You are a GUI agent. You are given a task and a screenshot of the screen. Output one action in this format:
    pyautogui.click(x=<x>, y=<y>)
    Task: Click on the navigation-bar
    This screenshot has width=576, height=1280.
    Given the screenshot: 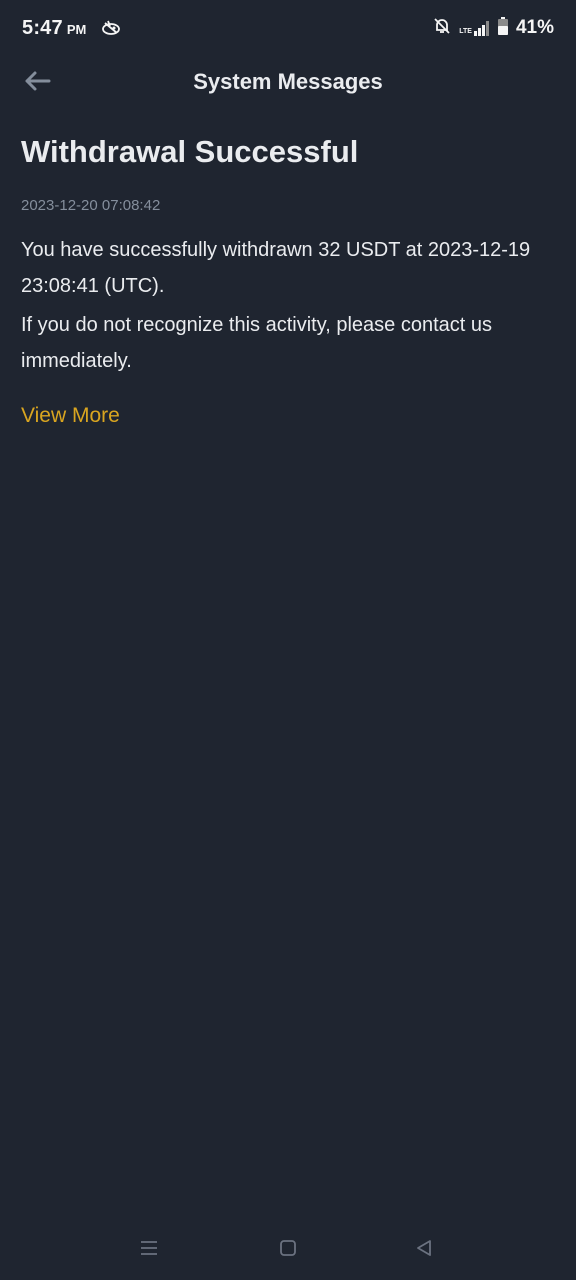 What is the action you would take?
    pyautogui.click(x=288, y=1250)
    